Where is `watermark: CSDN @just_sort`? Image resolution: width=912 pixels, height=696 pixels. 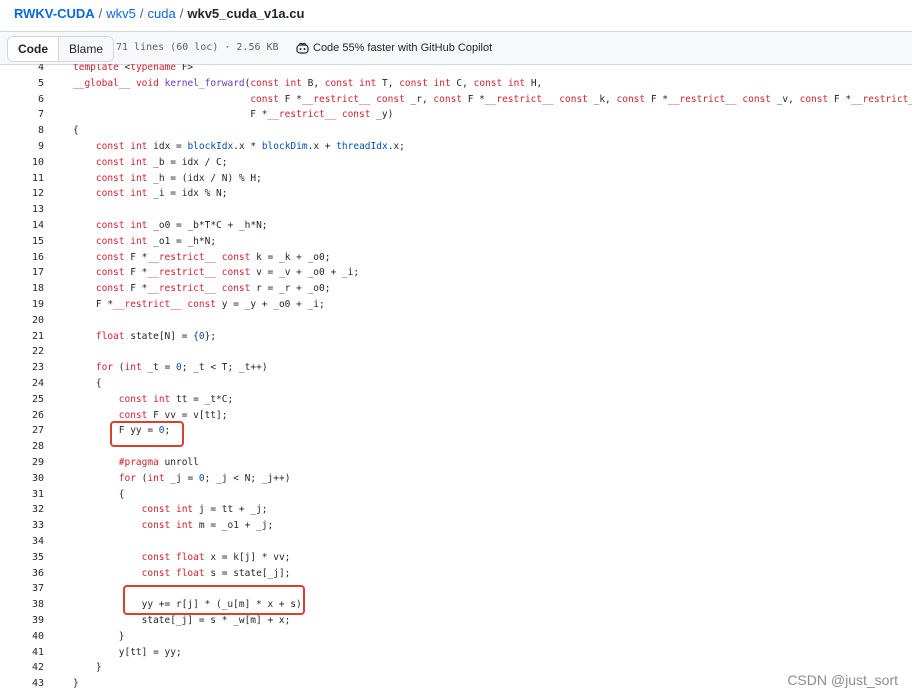
watermark: CSDN @just_sort is located at coordinates (842, 680).